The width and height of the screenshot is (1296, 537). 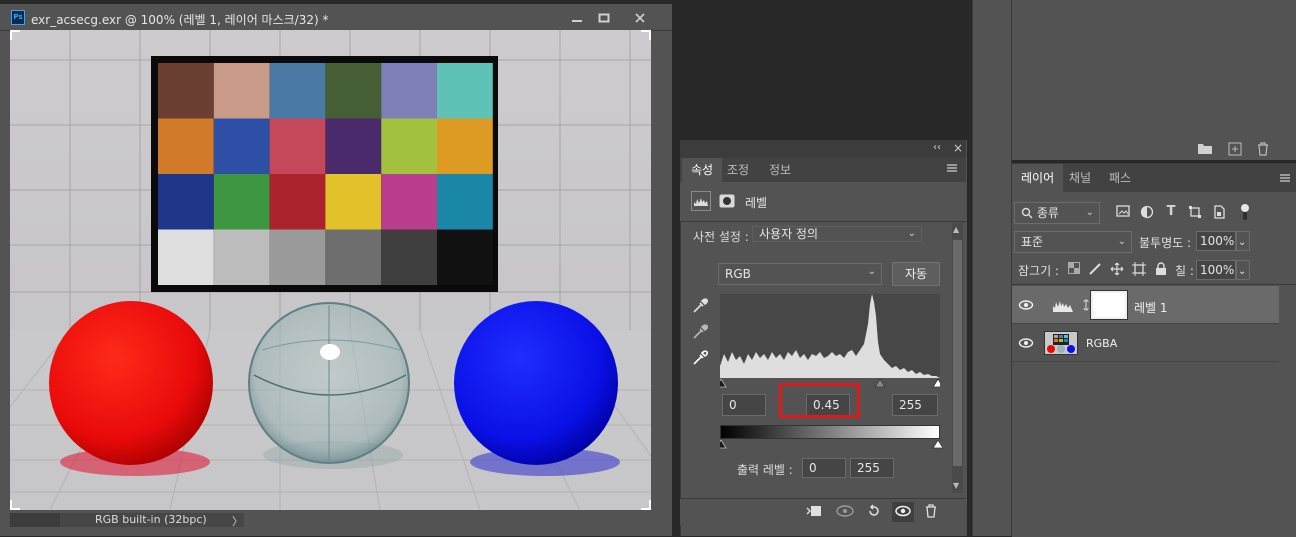 I want to click on filter-adjustment-layer-icon, so click(x=1147, y=213).